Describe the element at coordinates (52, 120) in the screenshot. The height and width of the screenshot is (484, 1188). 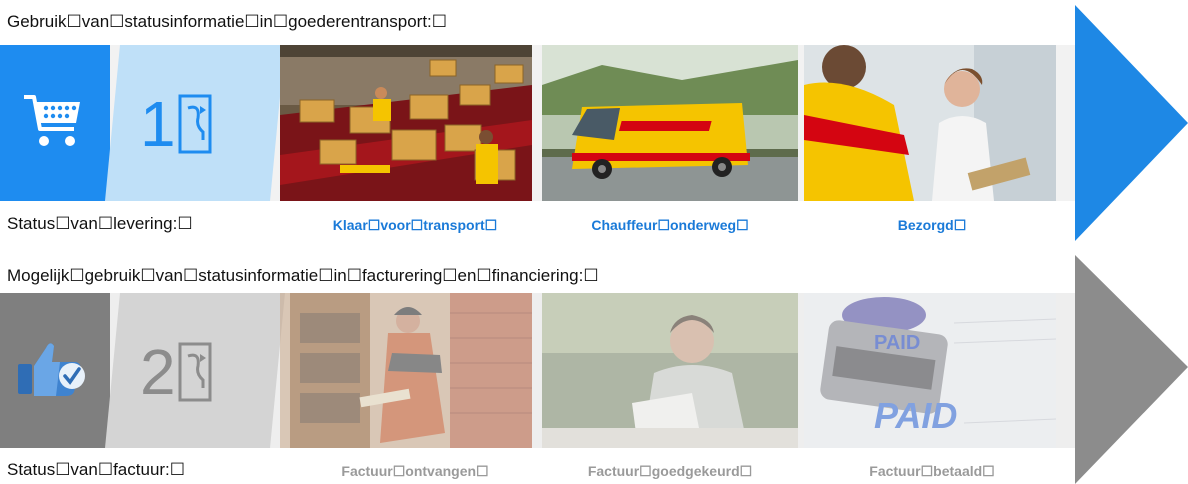
I see `shopping-cart-icon` at that location.